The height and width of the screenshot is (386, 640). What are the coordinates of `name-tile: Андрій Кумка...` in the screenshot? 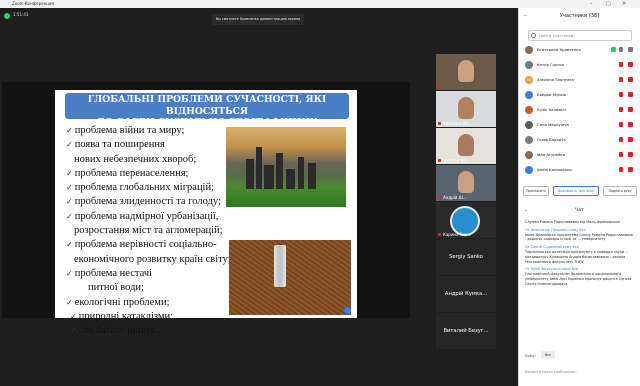 It's located at (466, 294).